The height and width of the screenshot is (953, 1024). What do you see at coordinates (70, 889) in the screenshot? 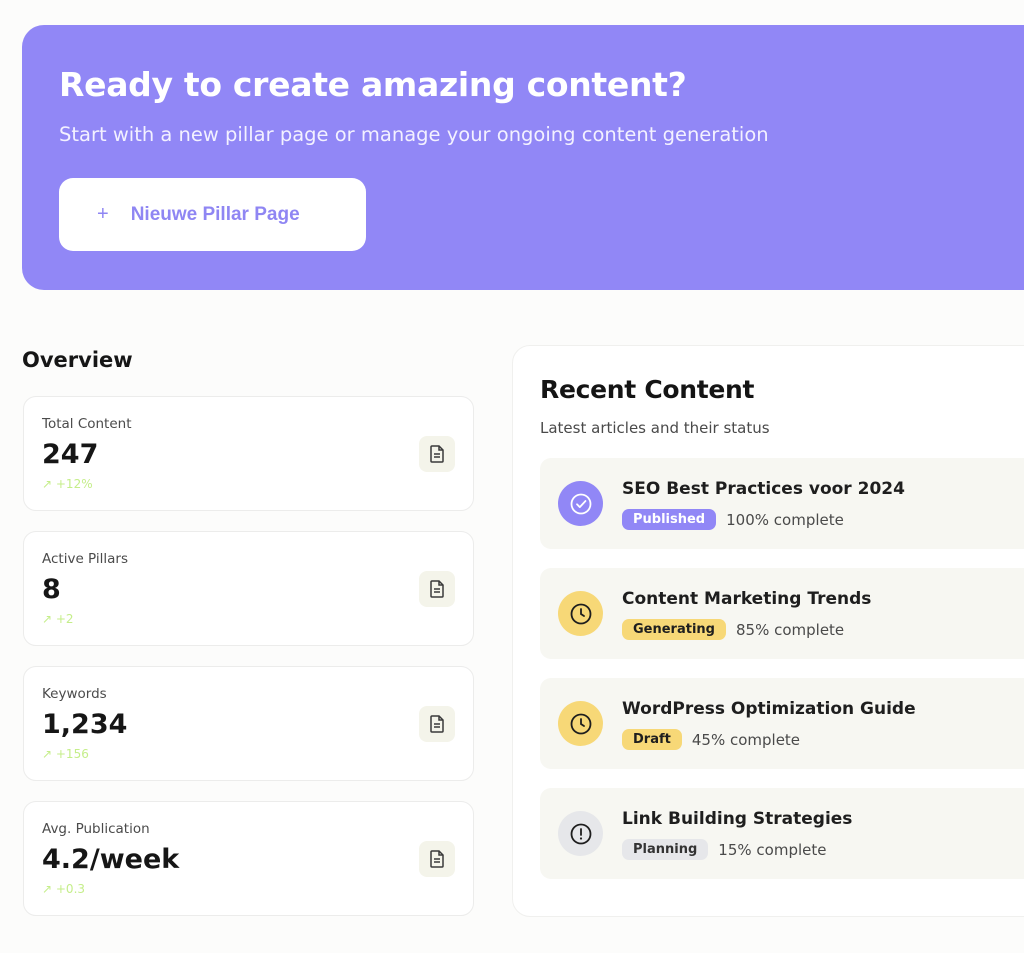
I see `stat-trend-value: +0.3` at bounding box center [70, 889].